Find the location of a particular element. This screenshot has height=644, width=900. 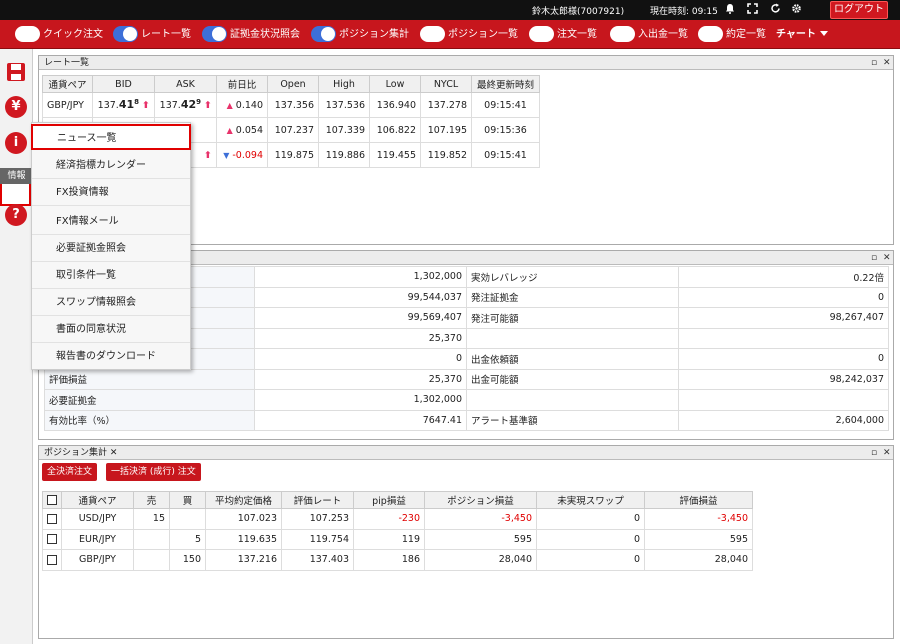

chart-menu: チャート is located at coordinates (802, 34).